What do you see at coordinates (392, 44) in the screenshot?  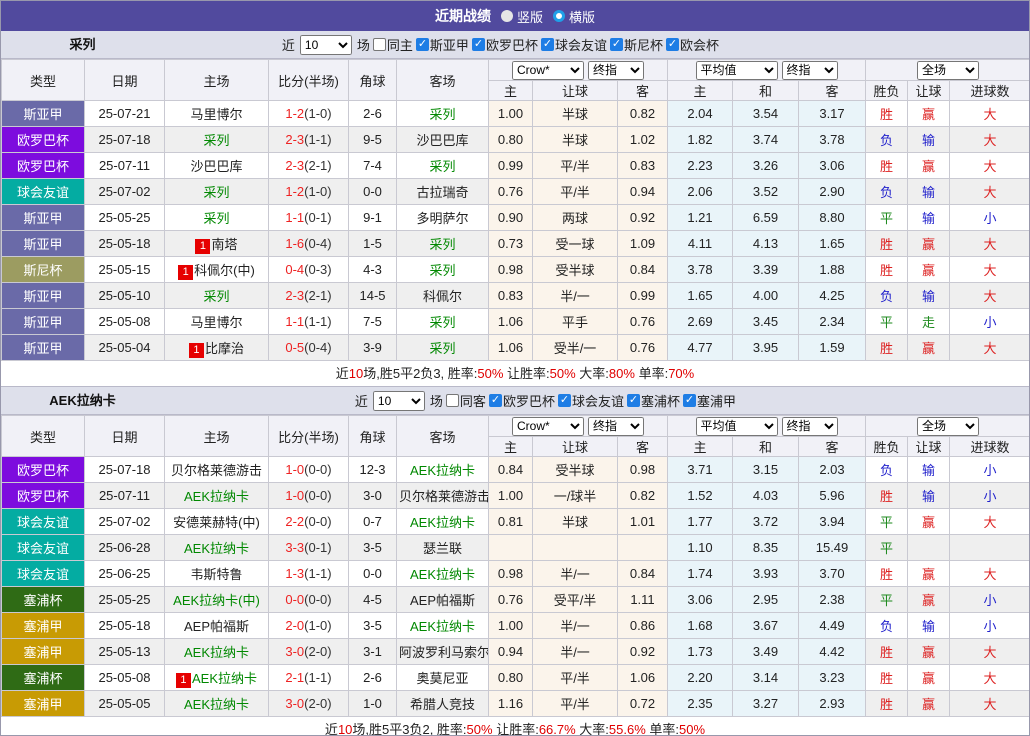 I see `same-side-checkbox: 同主` at bounding box center [392, 44].